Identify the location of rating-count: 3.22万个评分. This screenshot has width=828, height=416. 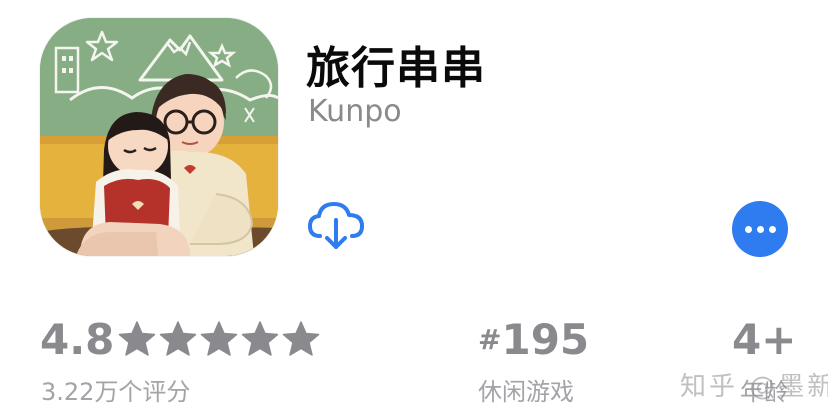
(116, 392).